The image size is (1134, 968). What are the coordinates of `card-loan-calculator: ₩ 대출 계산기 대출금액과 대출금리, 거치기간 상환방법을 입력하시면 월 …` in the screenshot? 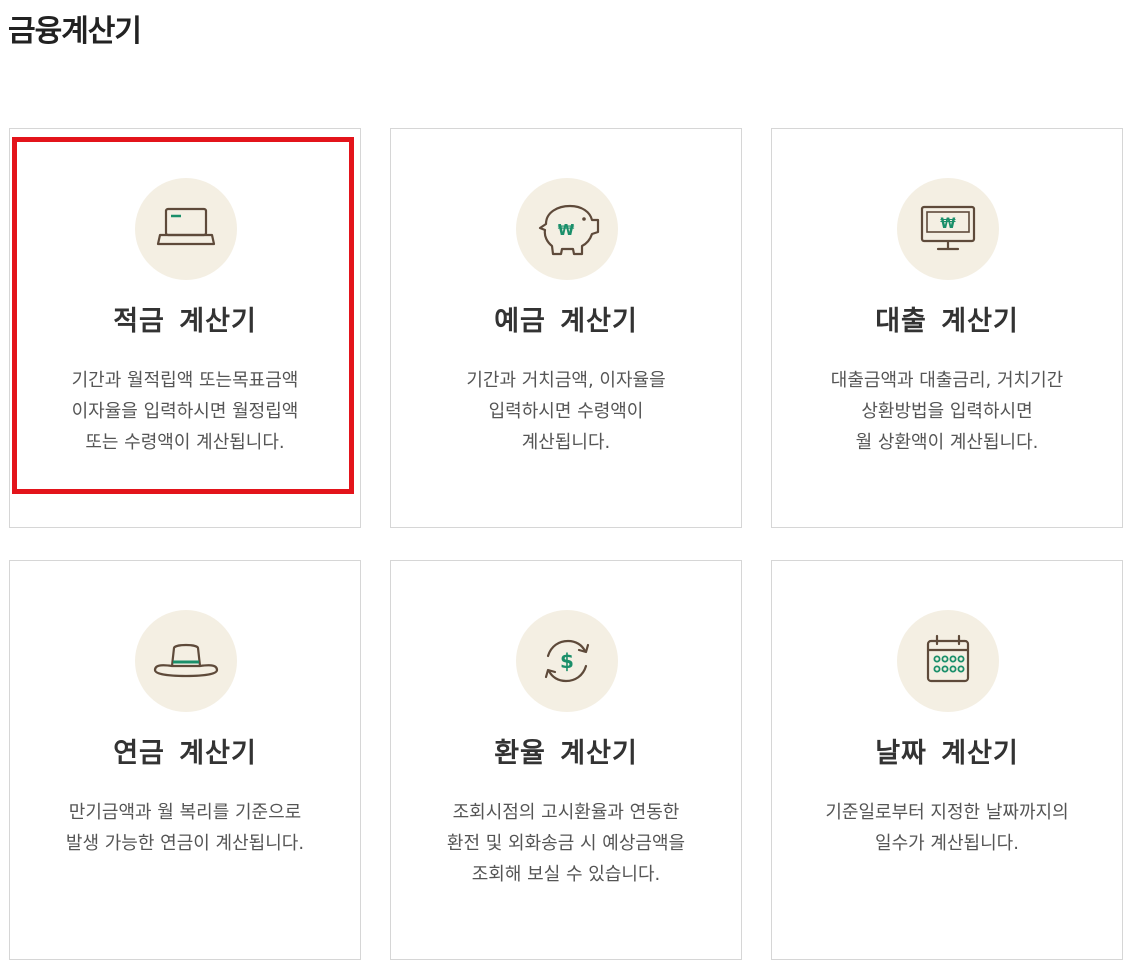 It's located at (947, 328).